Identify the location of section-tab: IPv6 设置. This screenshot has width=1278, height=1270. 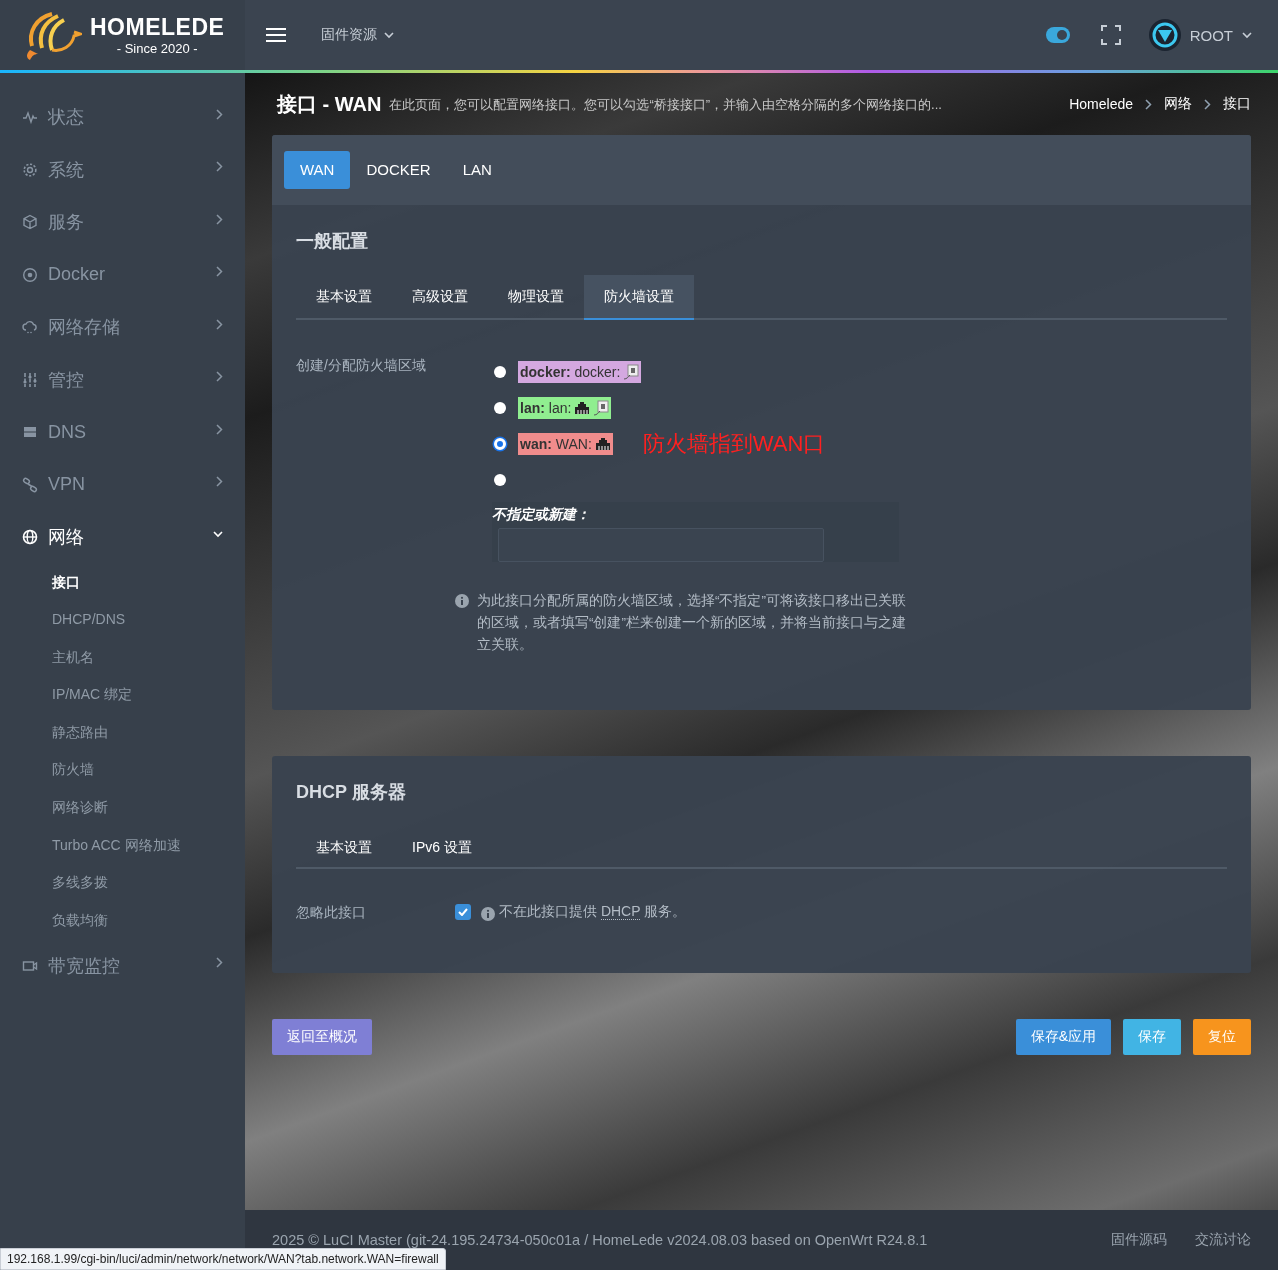
(442, 847).